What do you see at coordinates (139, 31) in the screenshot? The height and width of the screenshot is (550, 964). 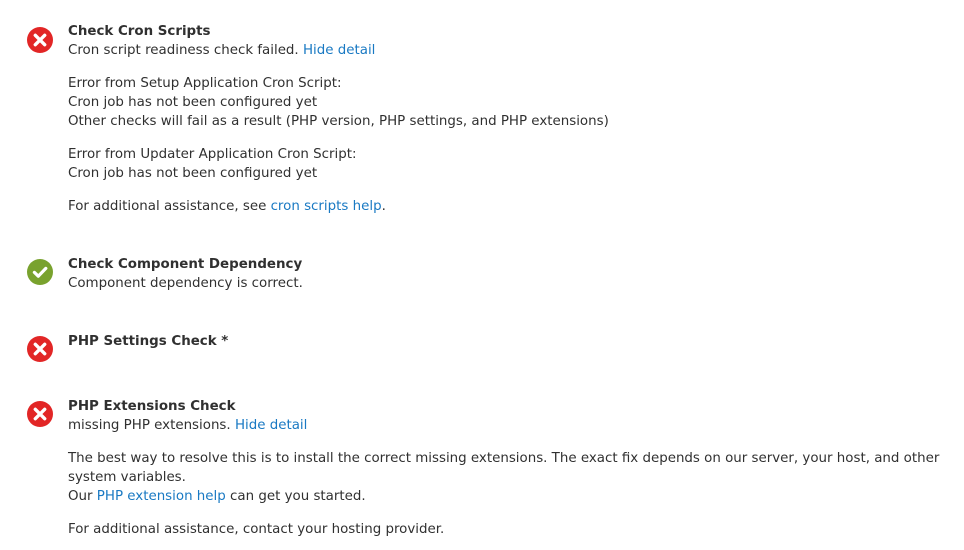 I see `cron-title: Check Cron Scripts` at bounding box center [139, 31].